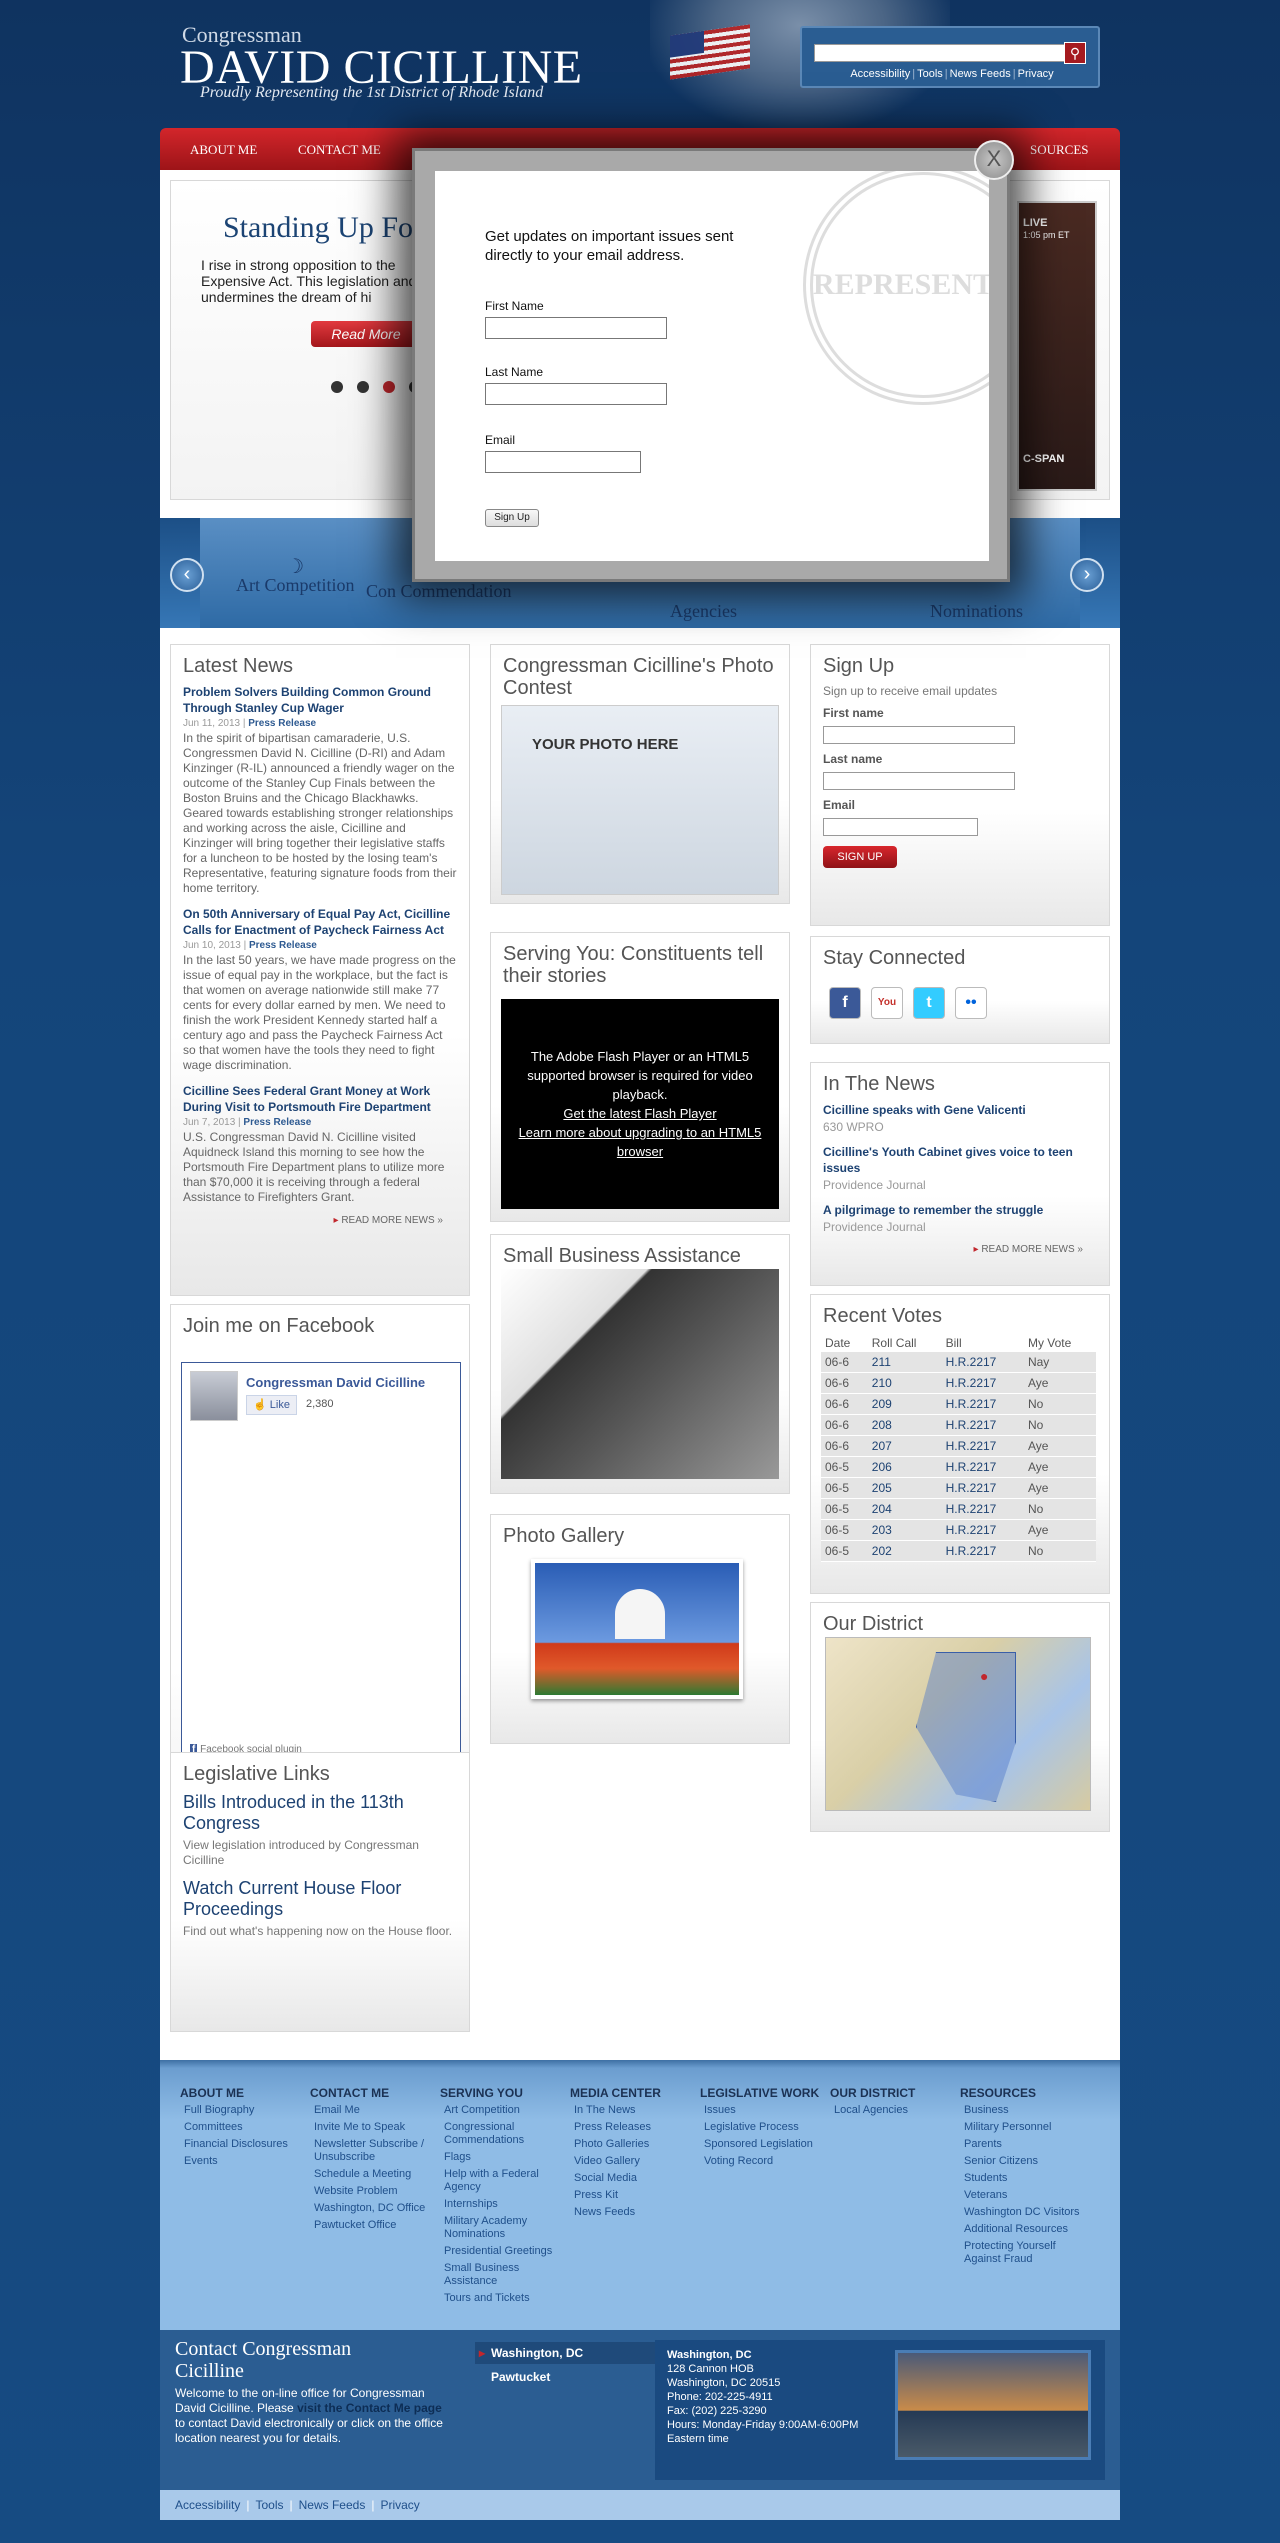 This screenshot has width=1280, height=2543. I want to click on footer-link: Social Media, so click(630, 2178).